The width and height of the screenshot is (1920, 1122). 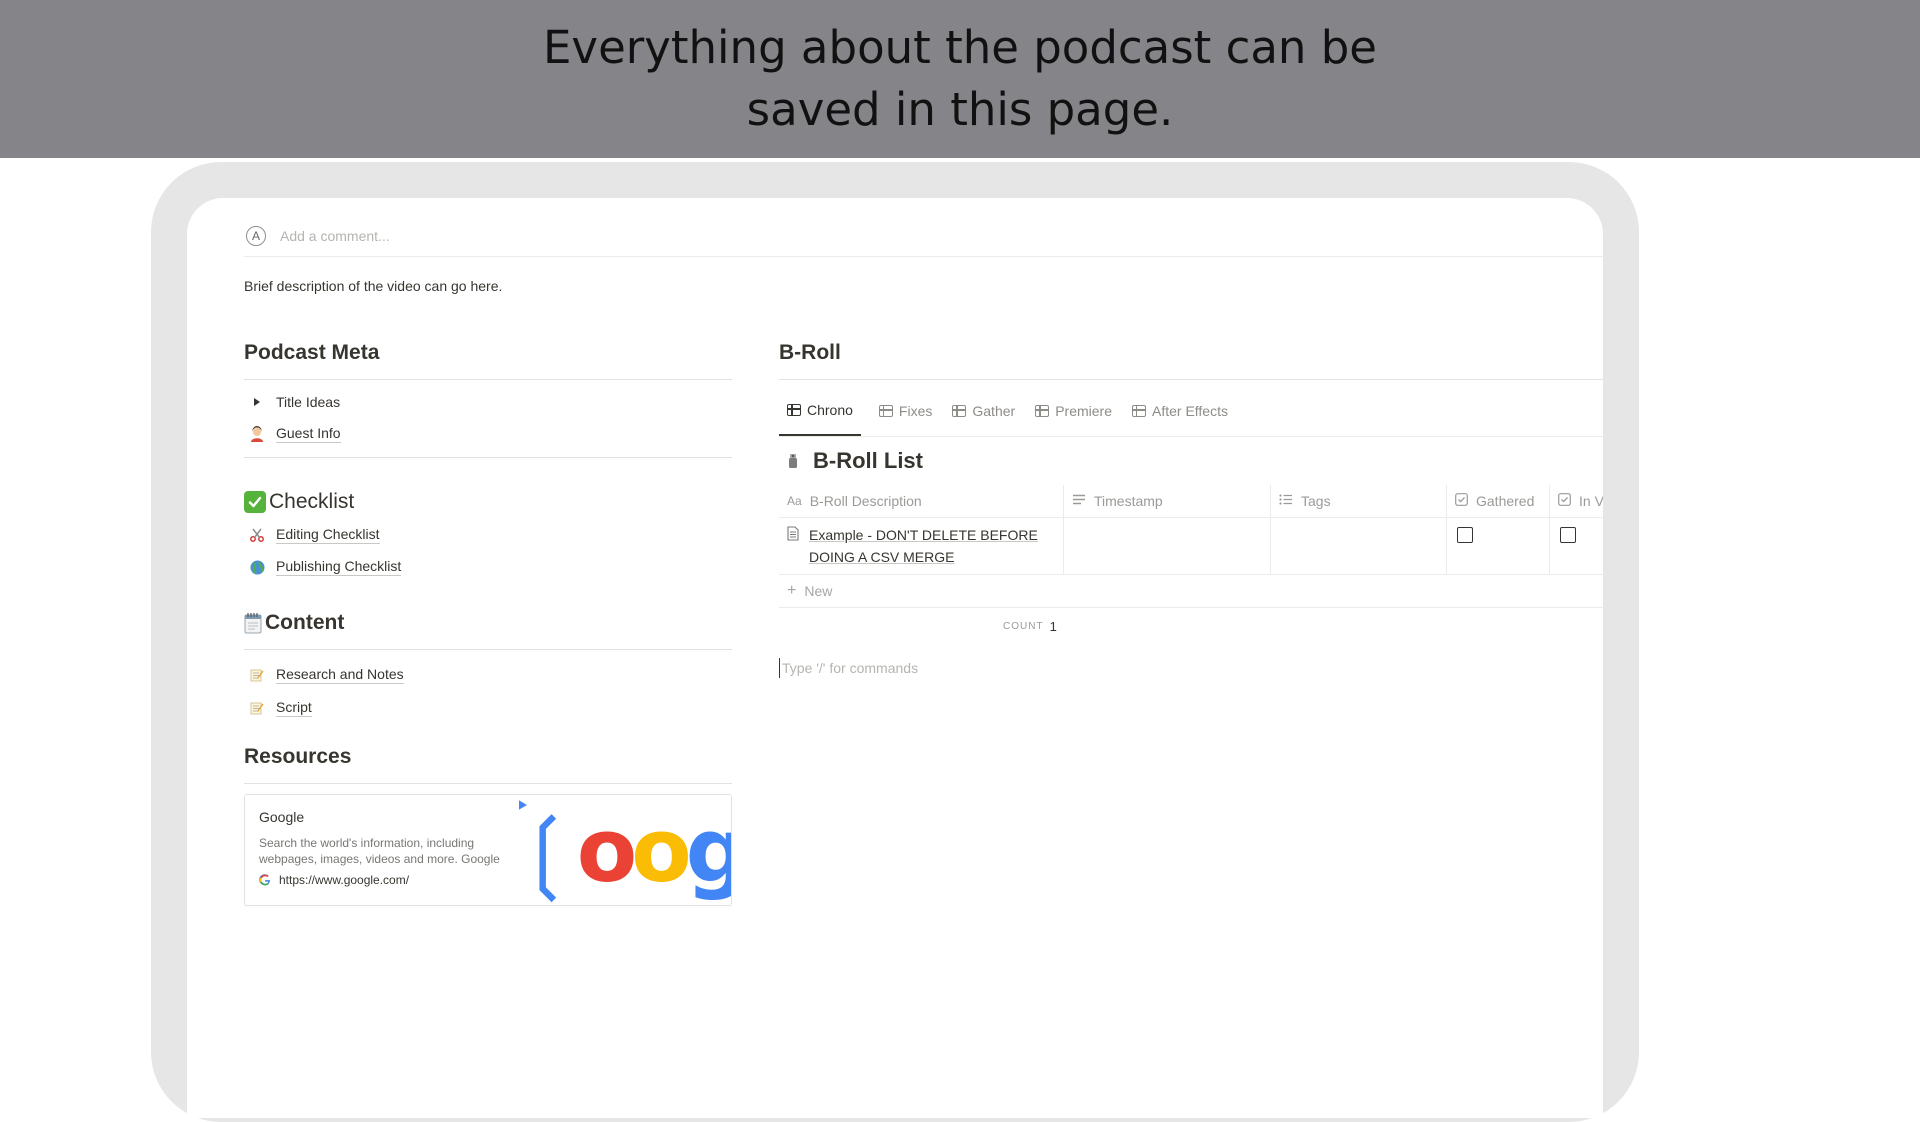 I want to click on toggle-title-ideas: Title Ideas, so click(x=488, y=402).